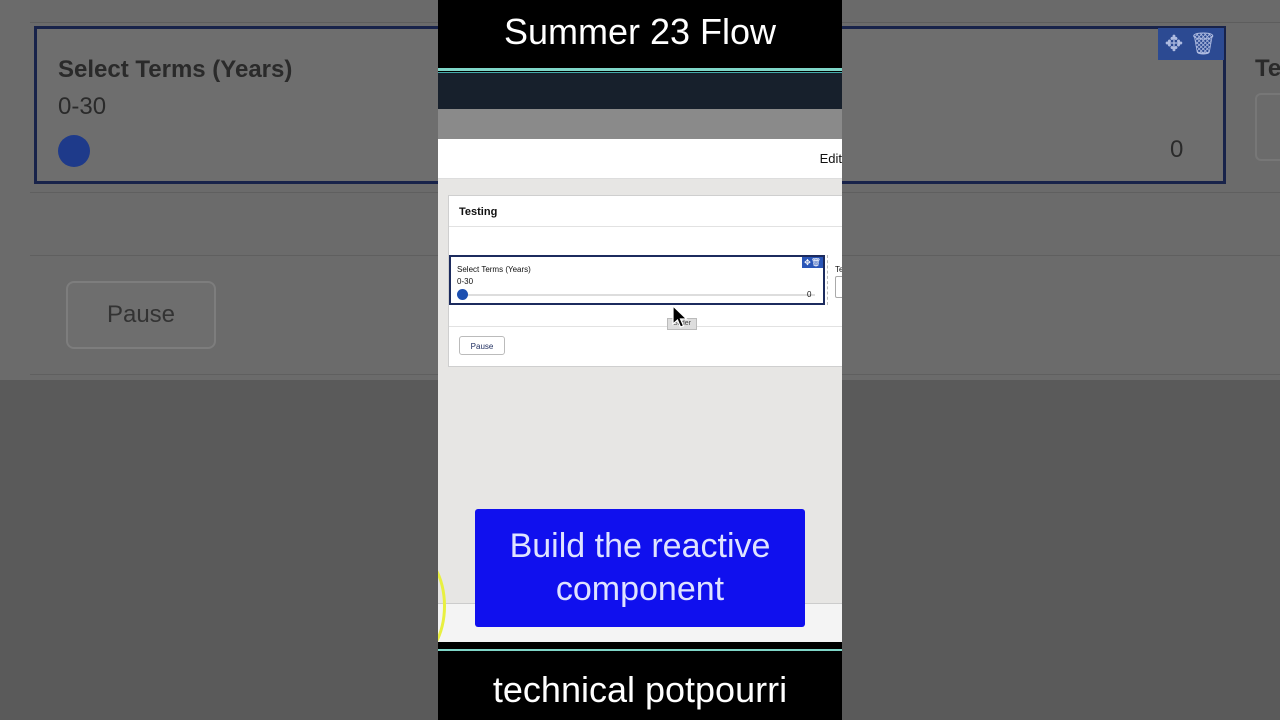 This screenshot has height=720, width=1280. What do you see at coordinates (637, 280) in the screenshot?
I see `slider-component: ✥🗑 Select Terms (Years) 0-30 0` at bounding box center [637, 280].